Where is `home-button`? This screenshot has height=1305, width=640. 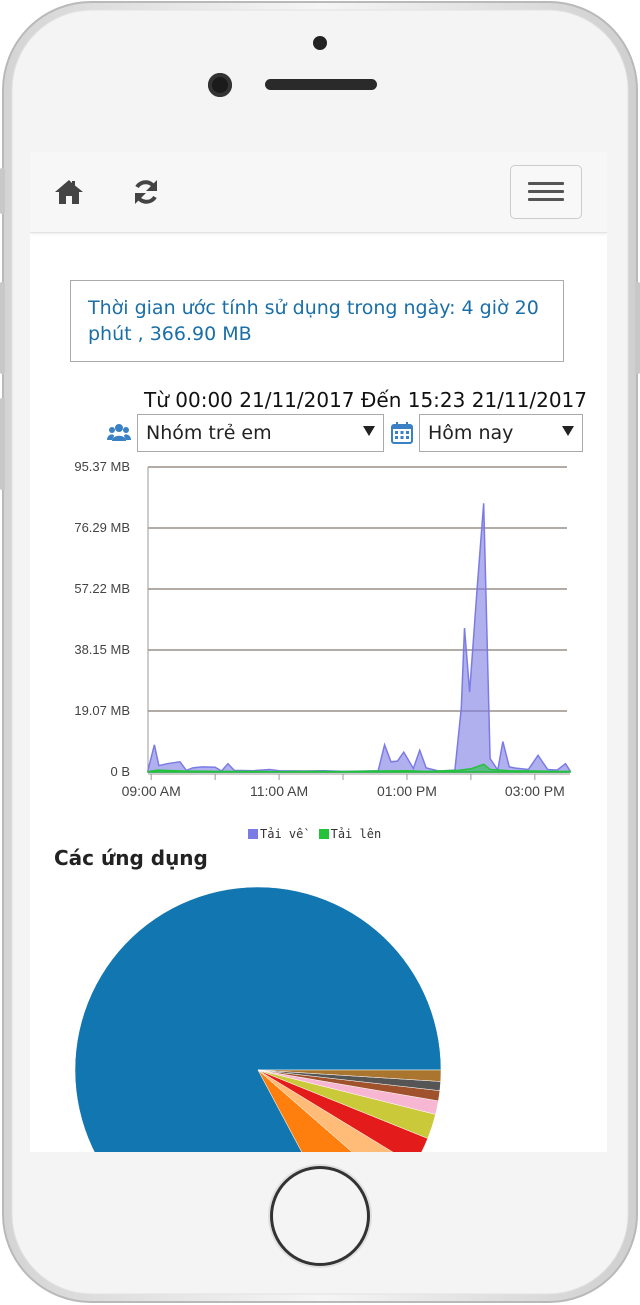 home-button is located at coordinates (320, 1216).